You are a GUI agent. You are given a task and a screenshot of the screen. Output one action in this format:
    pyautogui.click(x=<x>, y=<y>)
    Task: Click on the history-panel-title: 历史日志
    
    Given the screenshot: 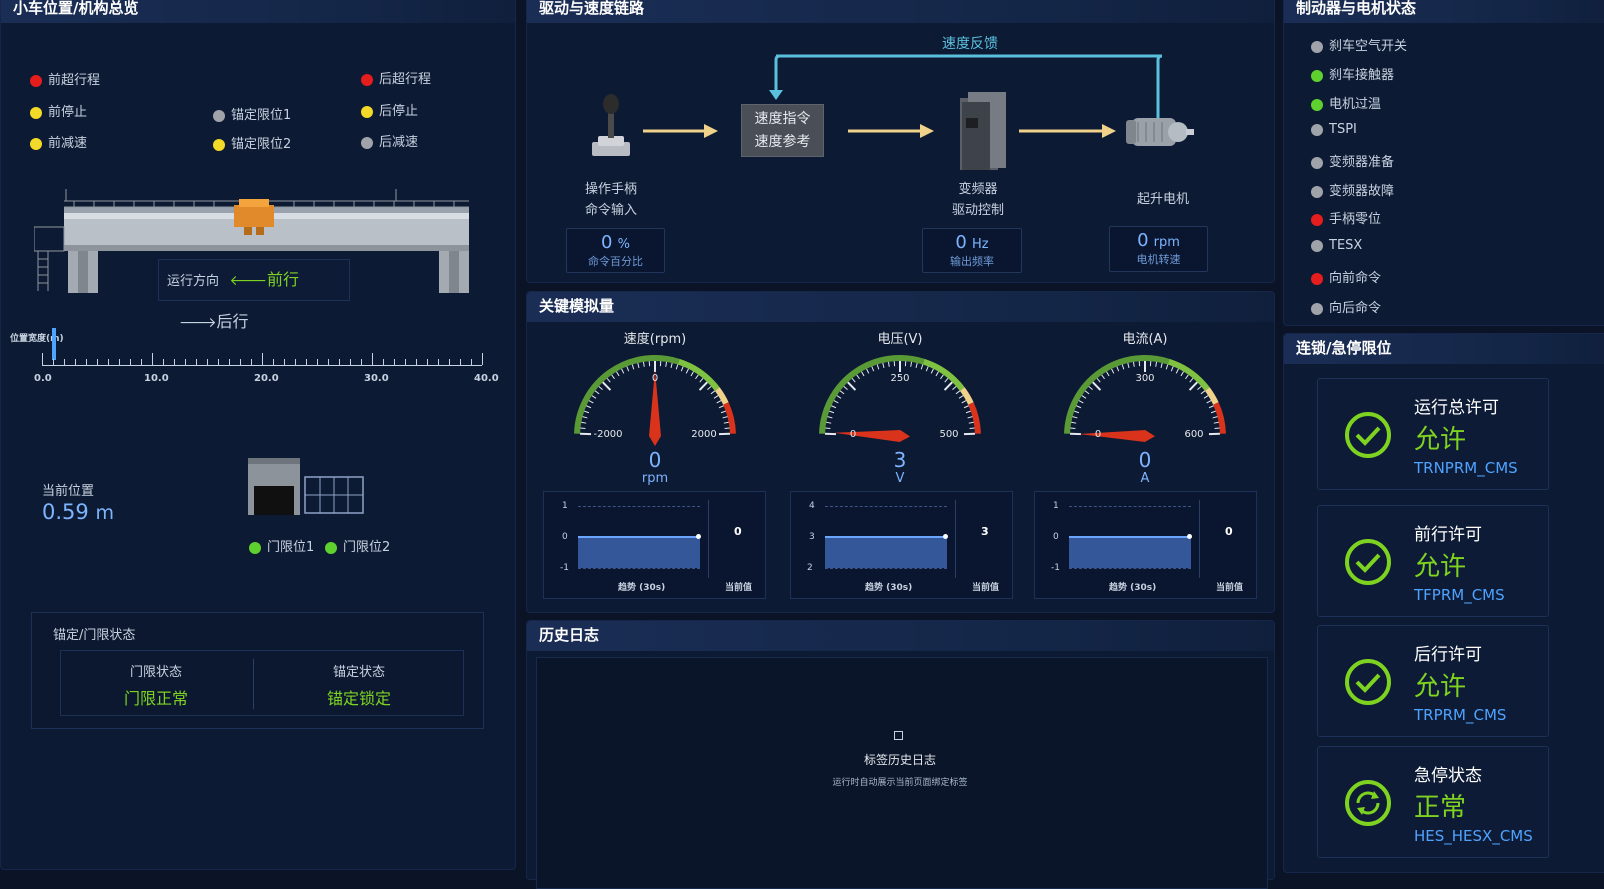 What is the action you would take?
    pyautogui.click(x=900, y=636)
    